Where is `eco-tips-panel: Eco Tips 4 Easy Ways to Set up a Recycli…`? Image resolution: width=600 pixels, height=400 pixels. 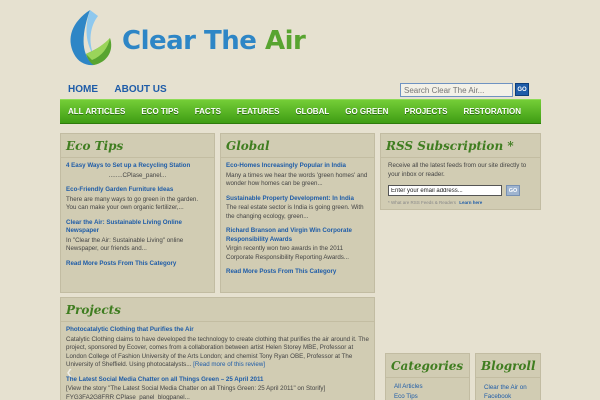
eco-tips-panel: Eco Tips 4 Easy Ways to Set up a Recycli… is located at coordinates (137, 213).